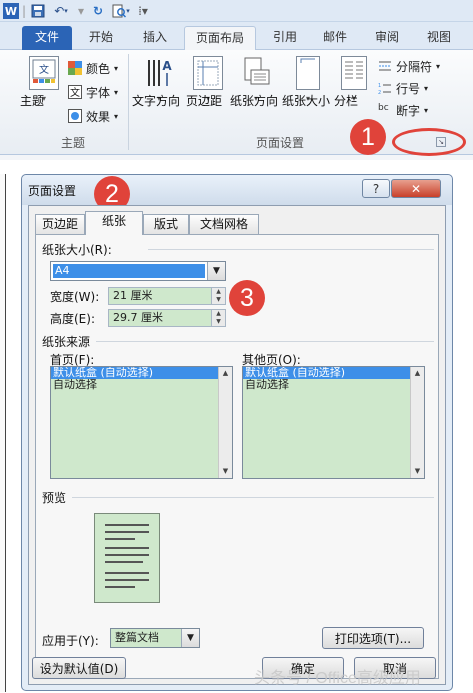 The height and width of the screenshot is (693, 473). I want to click on theme-group-label: 主题, so click(72, 143).